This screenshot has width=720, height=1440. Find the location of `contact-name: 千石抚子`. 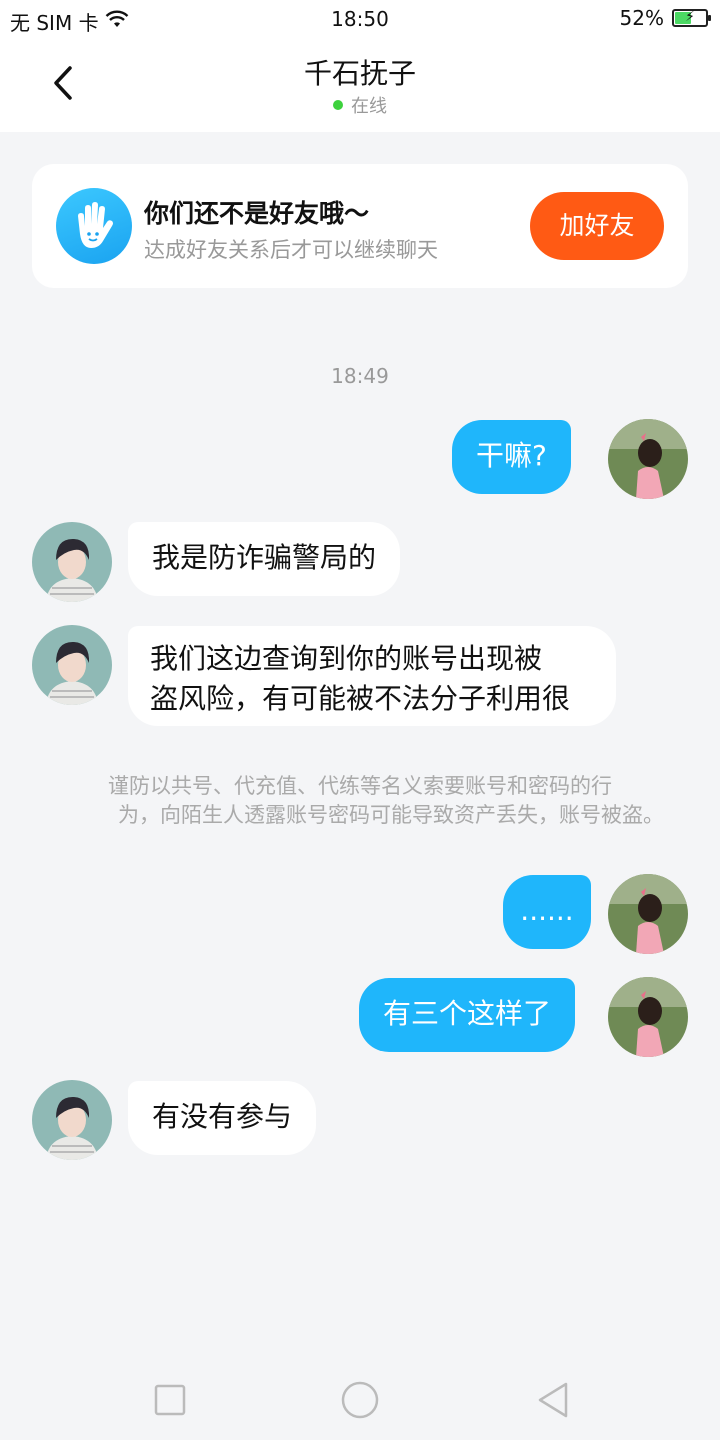

contact-name: 千石抚子 is located at coordinates (359, 73).